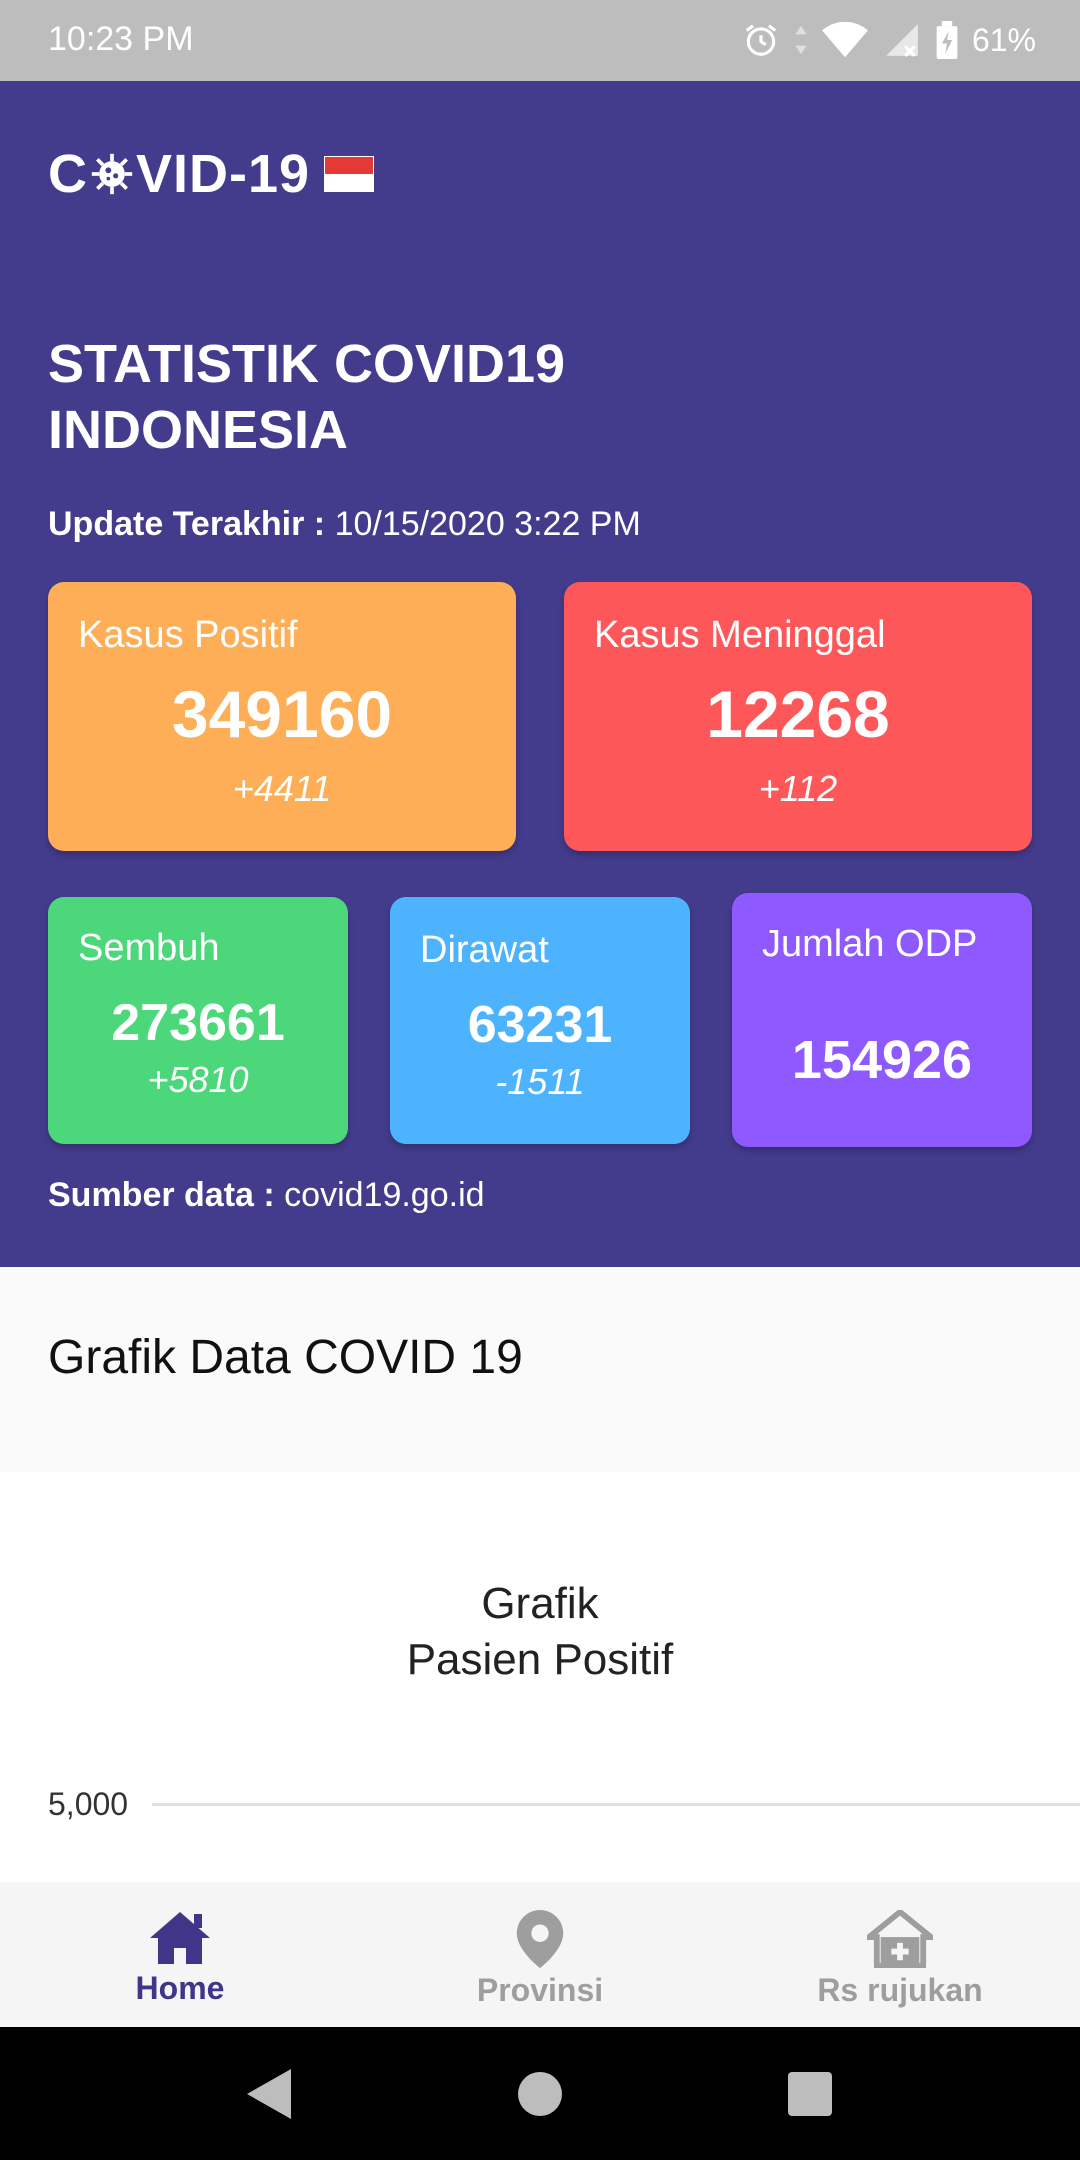 The image size is (1080, 2160). What do you see at coordinates (68, 174) in the screenshot?
I see `logo-text-left: C` at bounding box center [68, 174].